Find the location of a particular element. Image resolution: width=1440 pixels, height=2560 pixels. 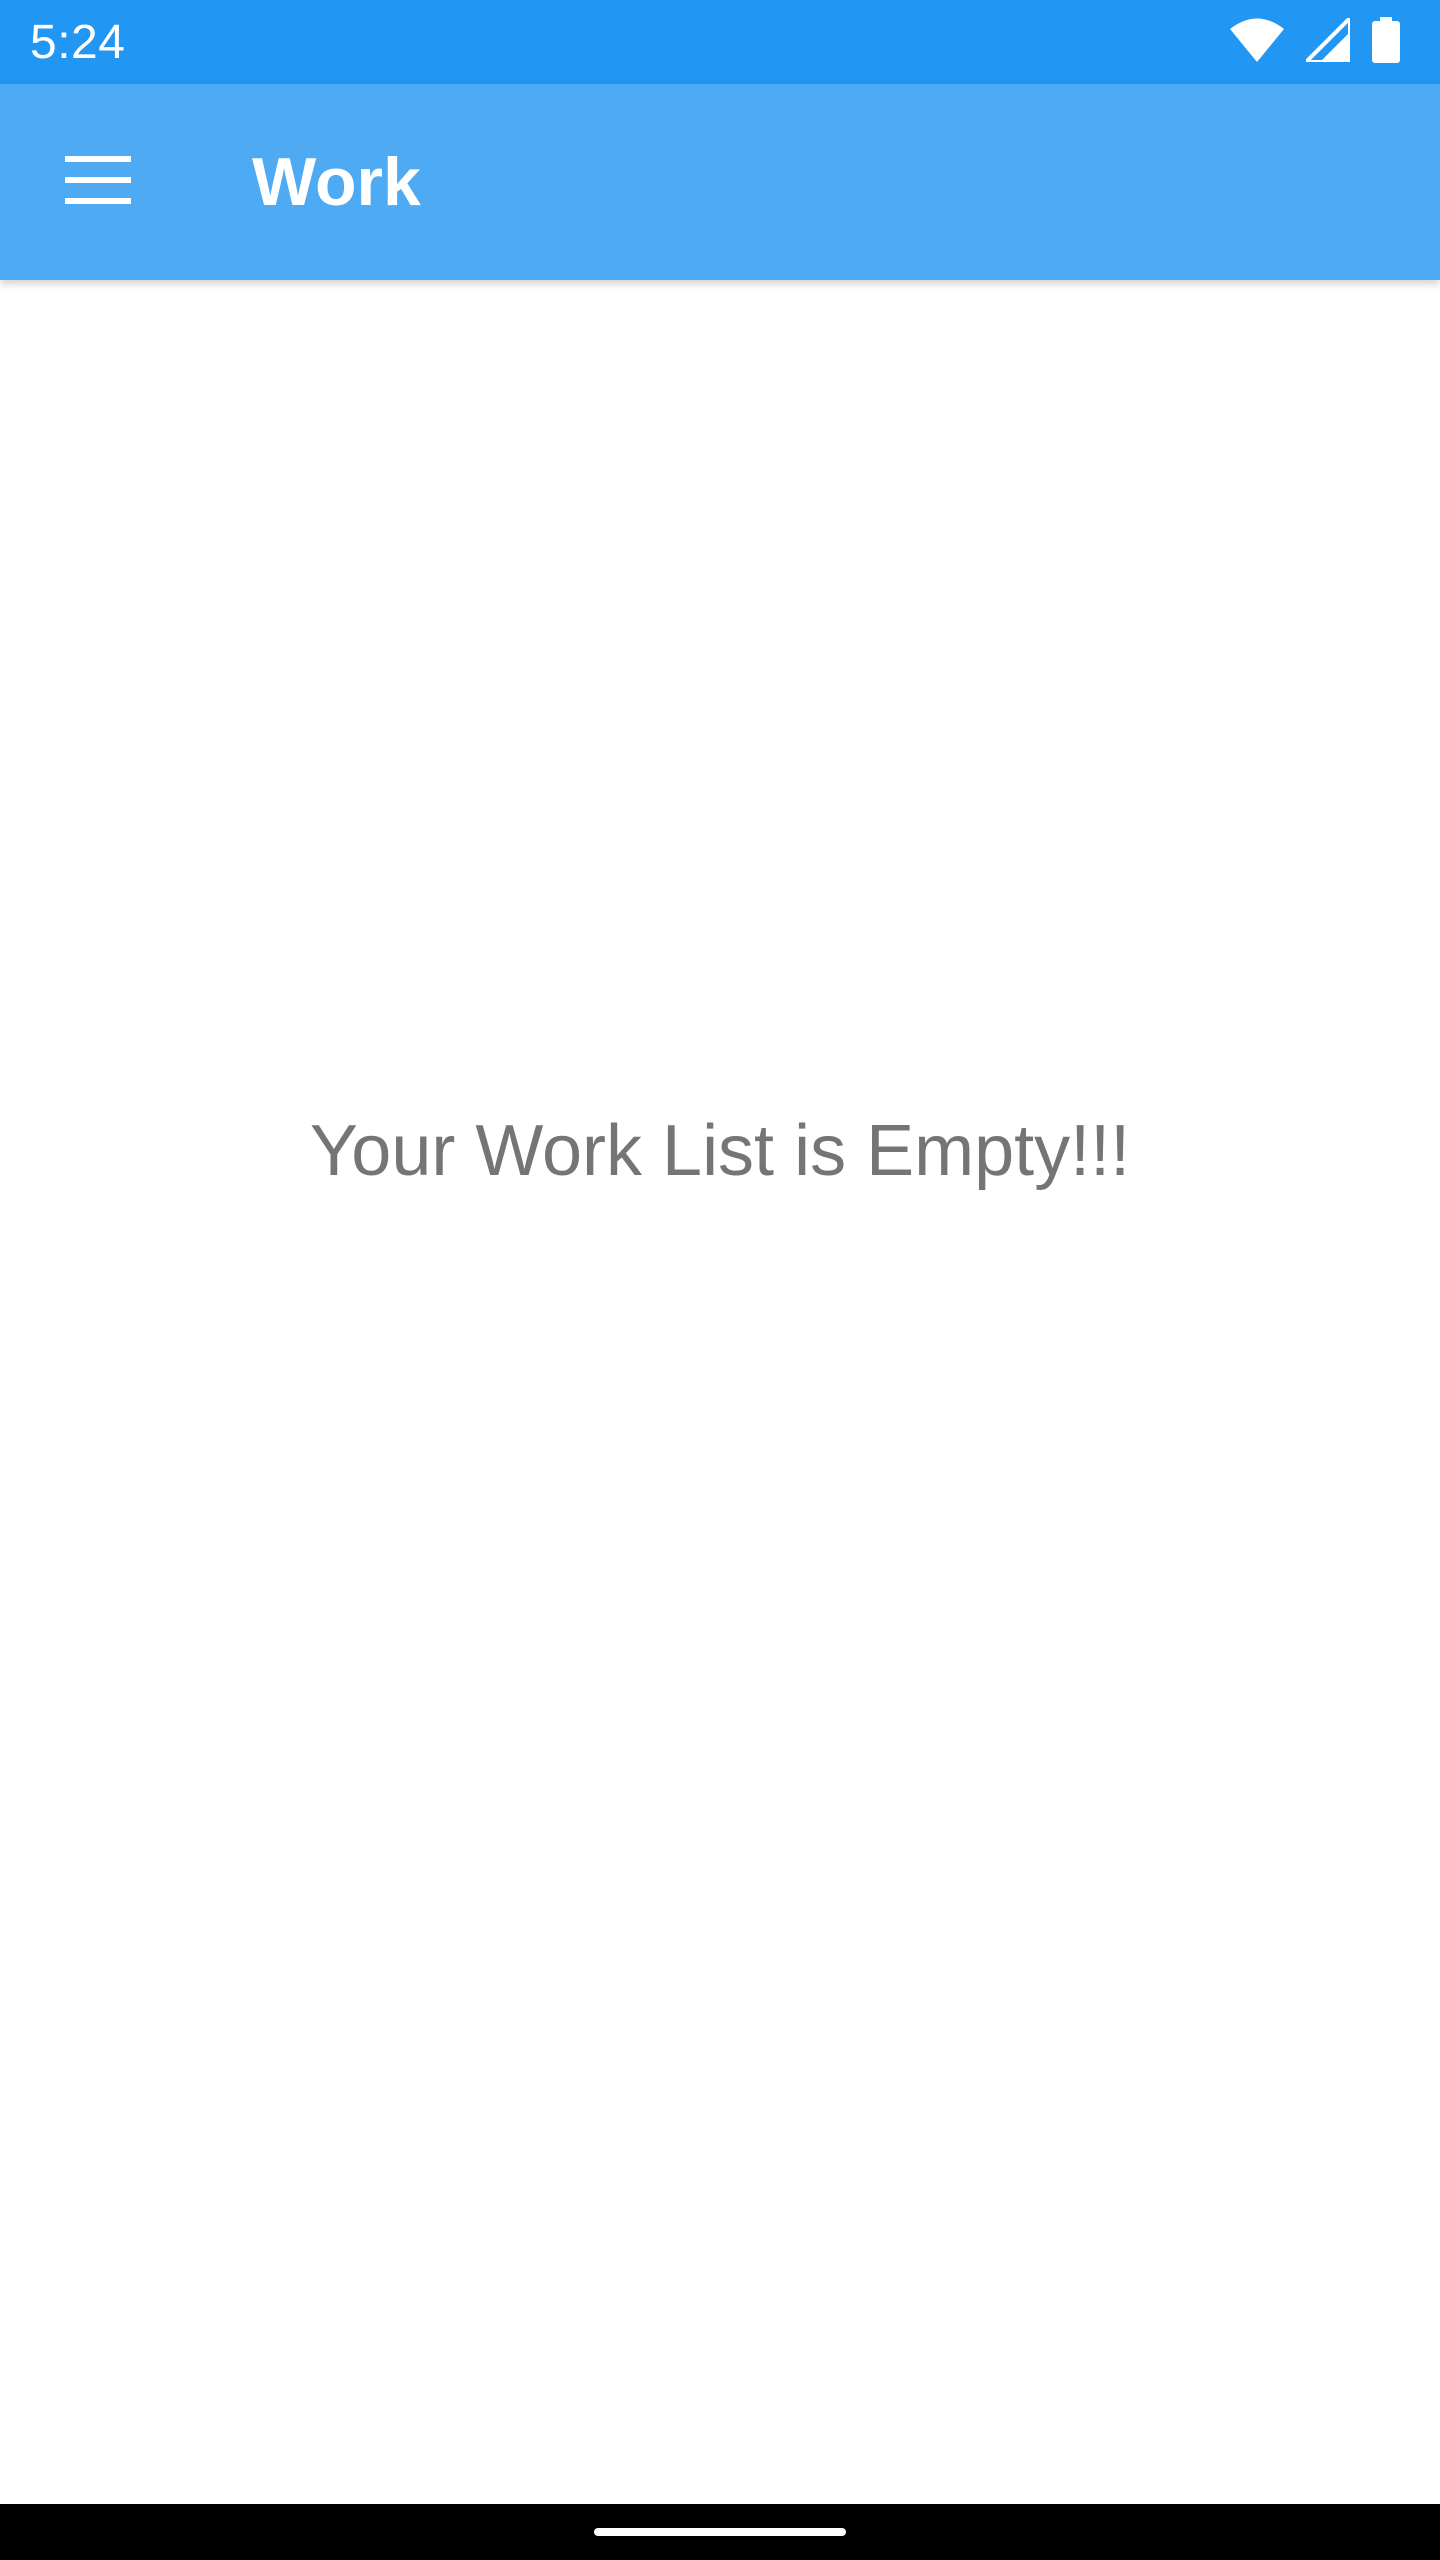

app-bar: Work is located at coordinates (720, 182).